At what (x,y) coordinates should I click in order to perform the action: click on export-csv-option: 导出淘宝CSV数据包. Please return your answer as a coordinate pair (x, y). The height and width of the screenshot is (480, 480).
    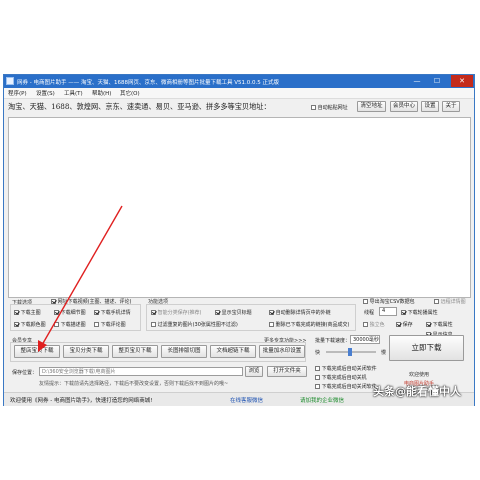
    Looking at the image, I should click on (389, 301).